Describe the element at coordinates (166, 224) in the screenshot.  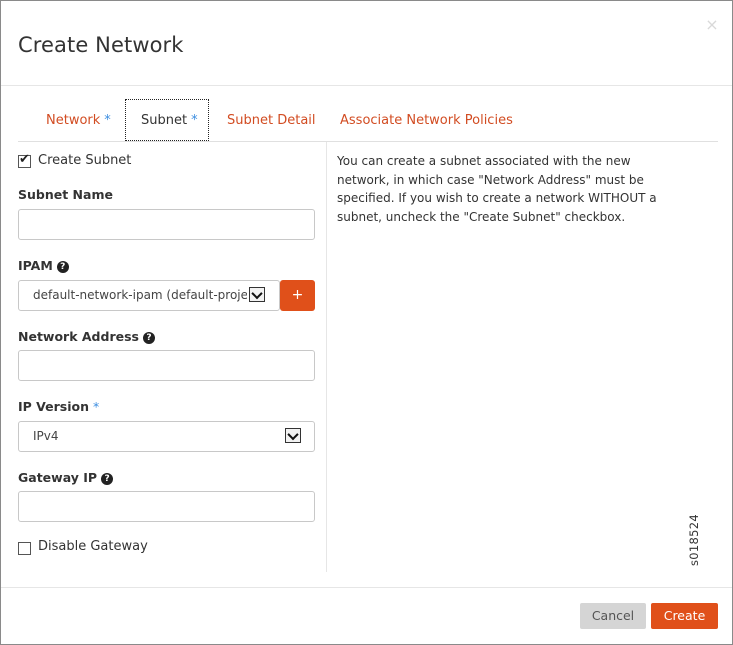
I see `subnet-name-input` at that location.